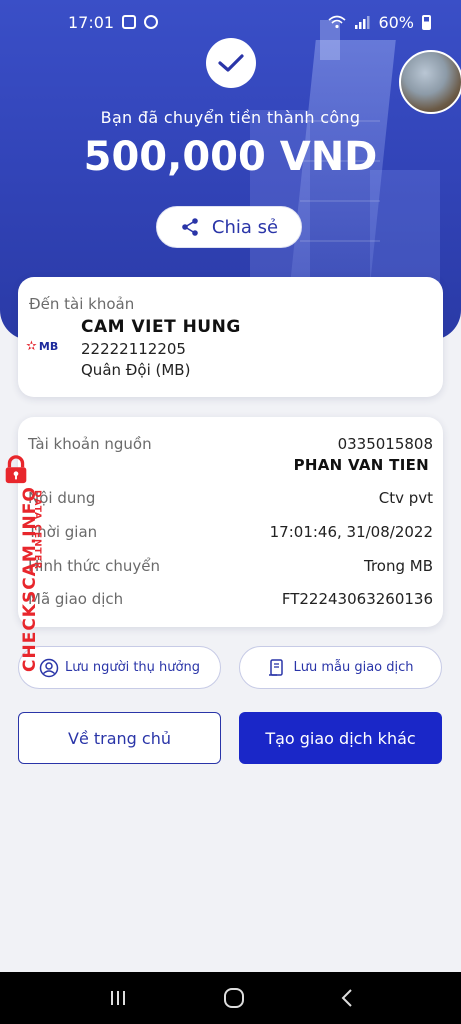 The image size is (461, 1024). I want to click on save-beneficiary-label: Lưu người thụ hưởng, so click(132, 667).